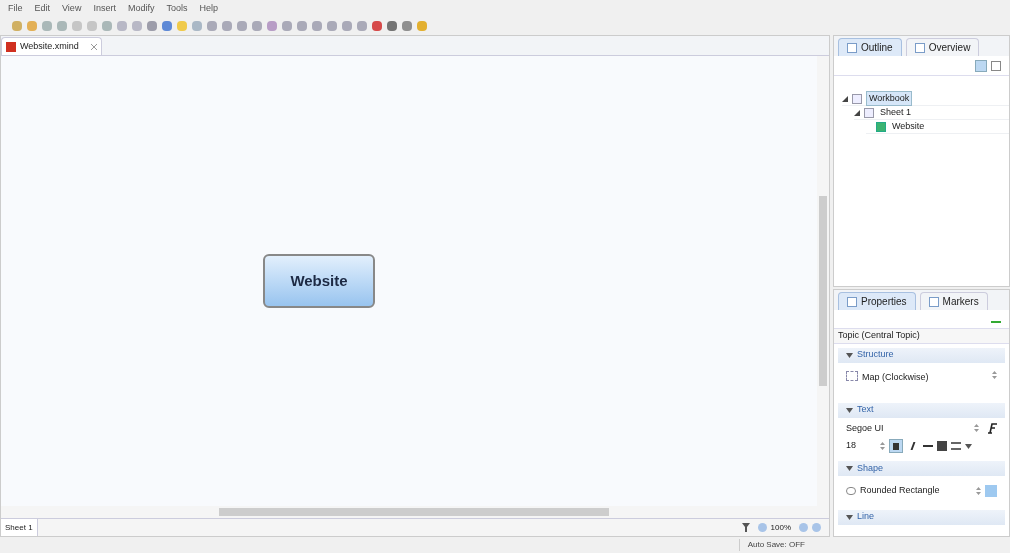 The height and width of the screenshot is (553, 1010). What do you see at coordinates (942, 446) in the screenshot?
I see `text-color-icon` at bounding box center [942, 446].